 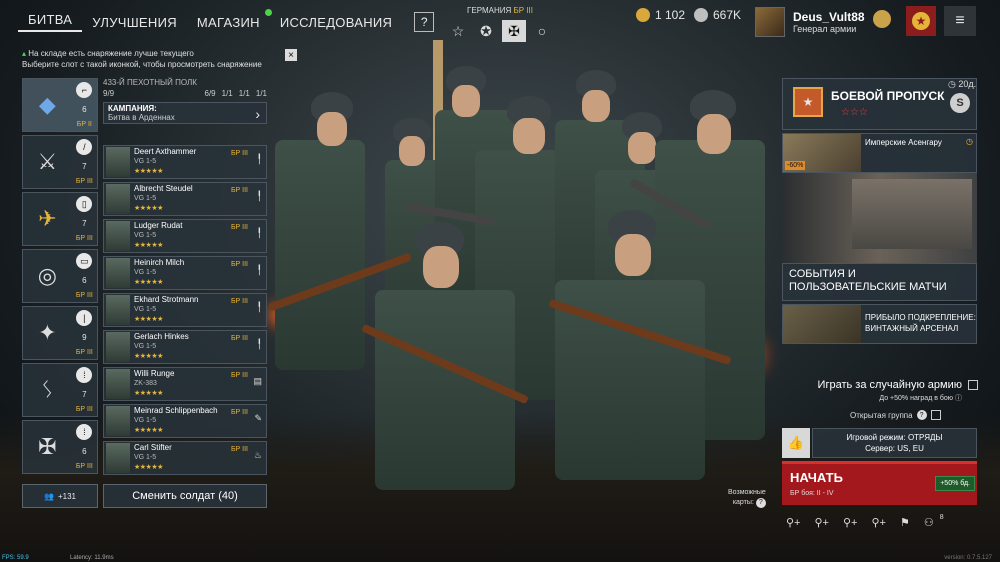 I want to click on help-button: ?, so click(x=424, y=22).